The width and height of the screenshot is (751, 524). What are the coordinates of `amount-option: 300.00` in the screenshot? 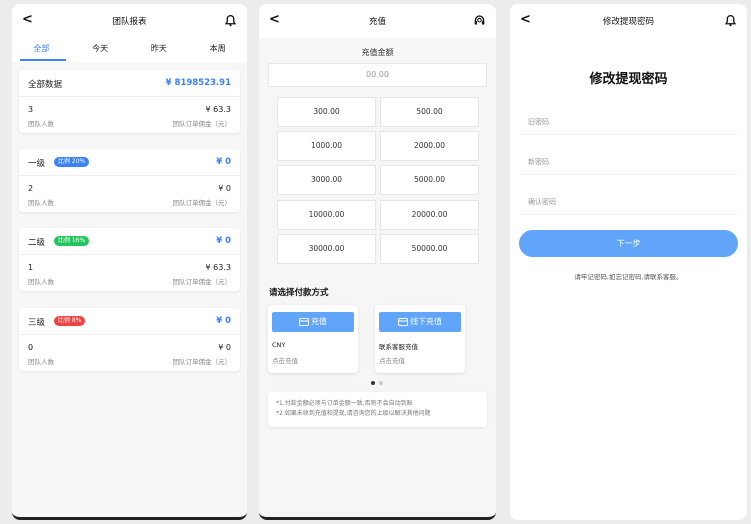 It's located at (326, 112).